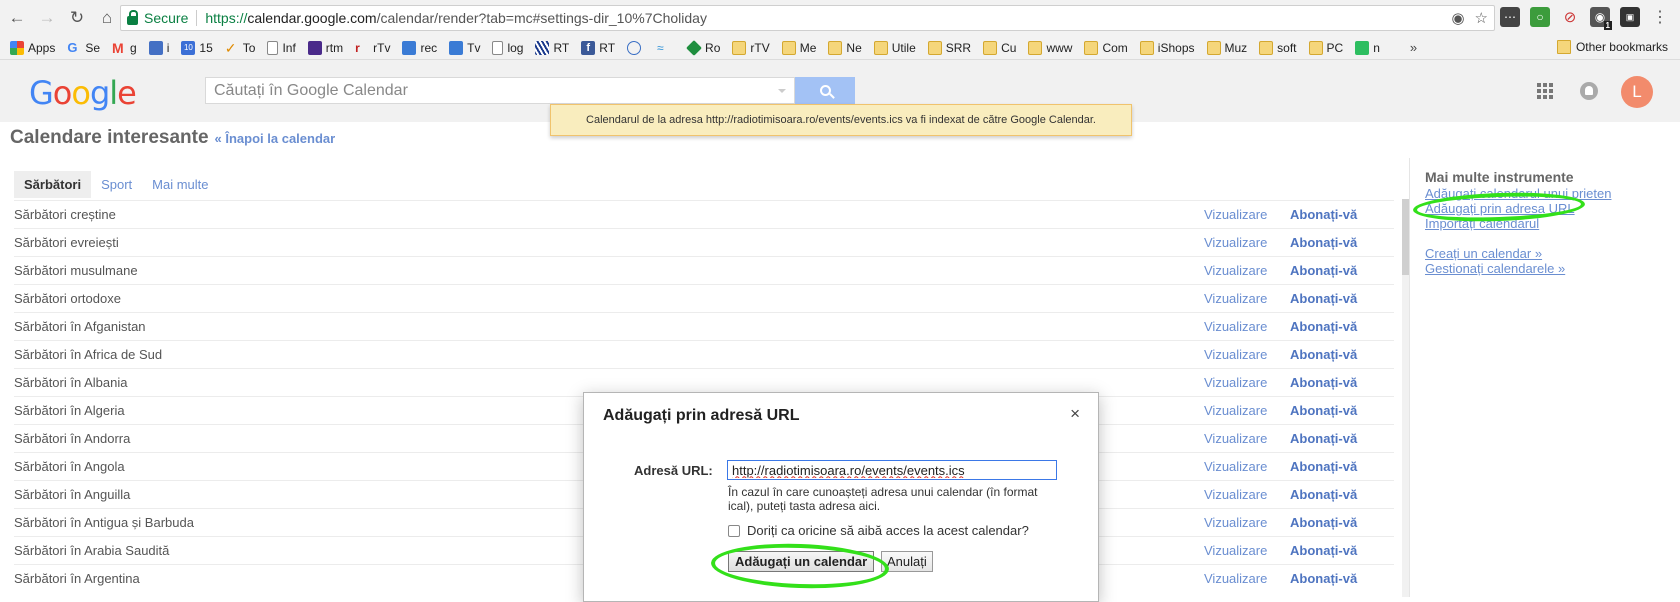 This screenshot has width=1680, height=602. What do you see at coordinates (1550, 253) in the screenshot?
I see `create-calendar-link: Creați un calendar »` at bounding box center [1550, 253].